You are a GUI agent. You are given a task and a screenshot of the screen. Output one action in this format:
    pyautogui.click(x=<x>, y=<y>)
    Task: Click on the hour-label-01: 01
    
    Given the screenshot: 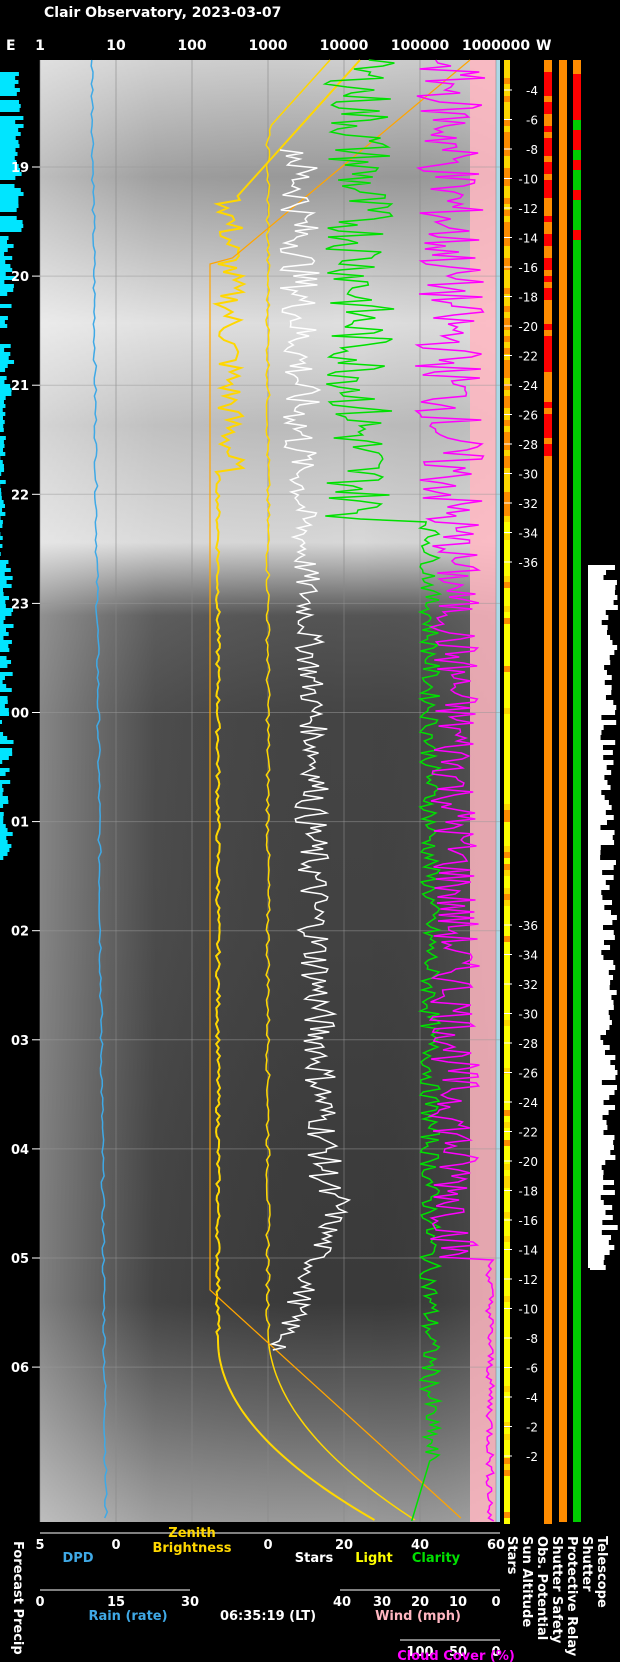 What is the action you would take?
    pyautogui.click(x=20, y=823)
    